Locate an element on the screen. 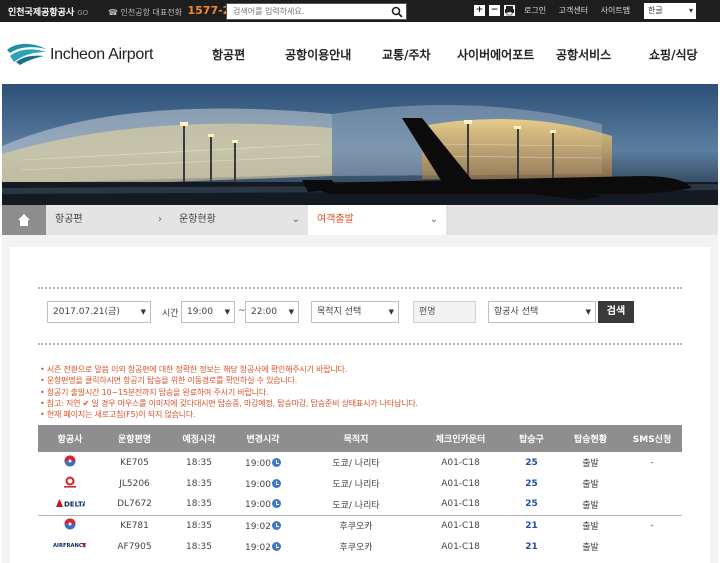 The image size is (720, 563). svg-text: DELTA is located at coordinates (74, 504).